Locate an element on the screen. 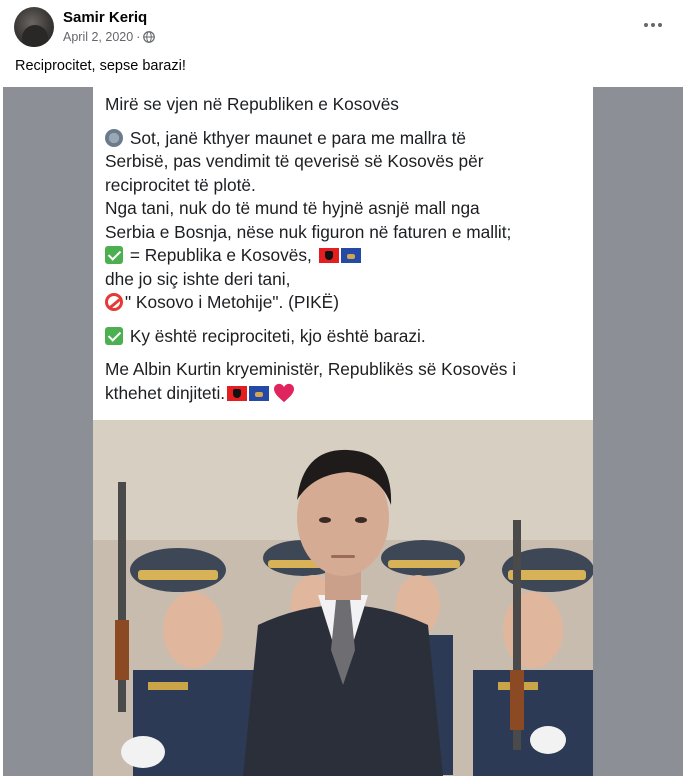  heart-icon is located at coordinates (284, 392).